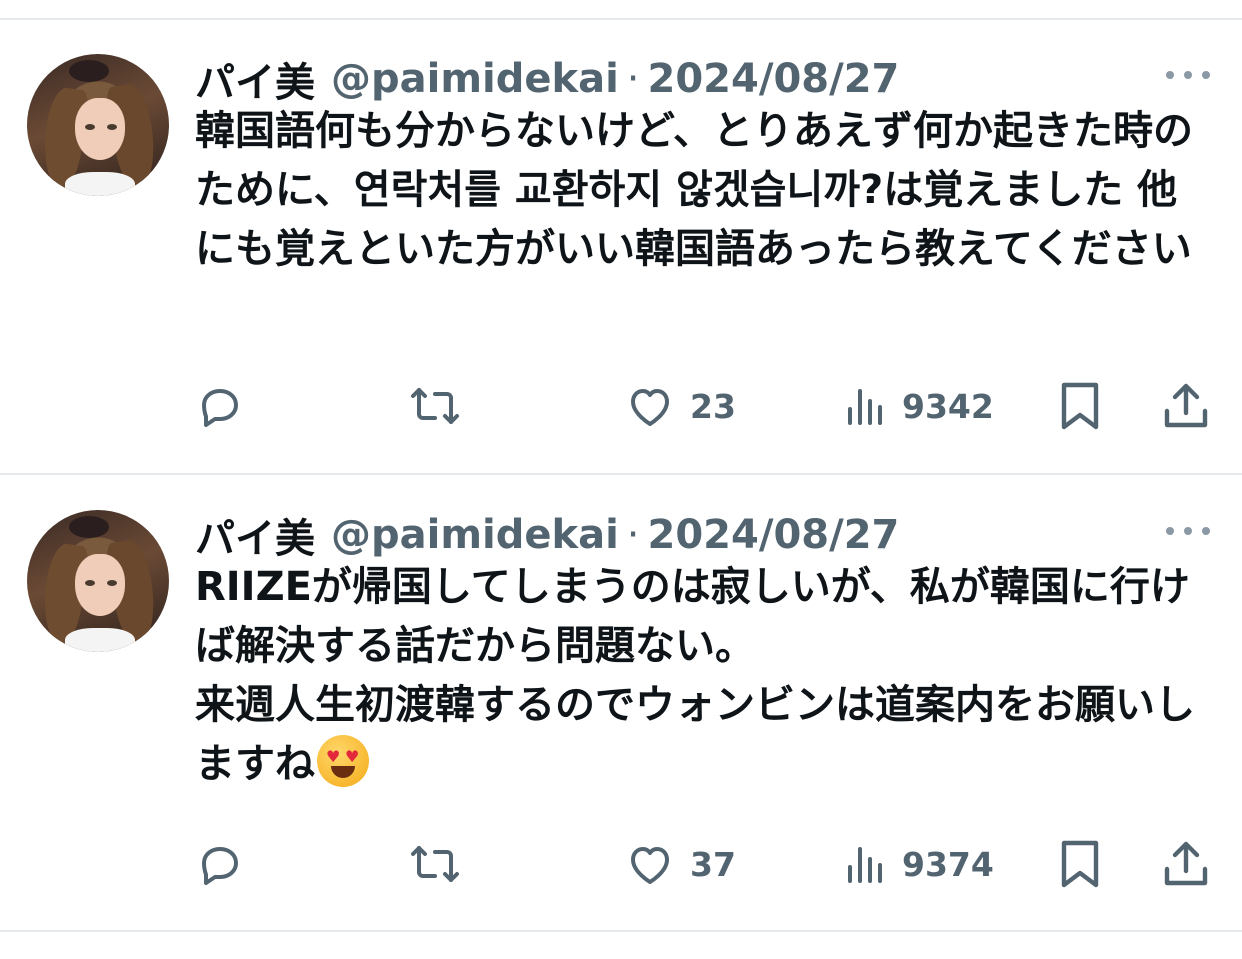 The width and height of the screenshot is (1242, 959). Describe the element at coordinates (713, 406) in the screenshot. I see `like-count: 23` at that location.